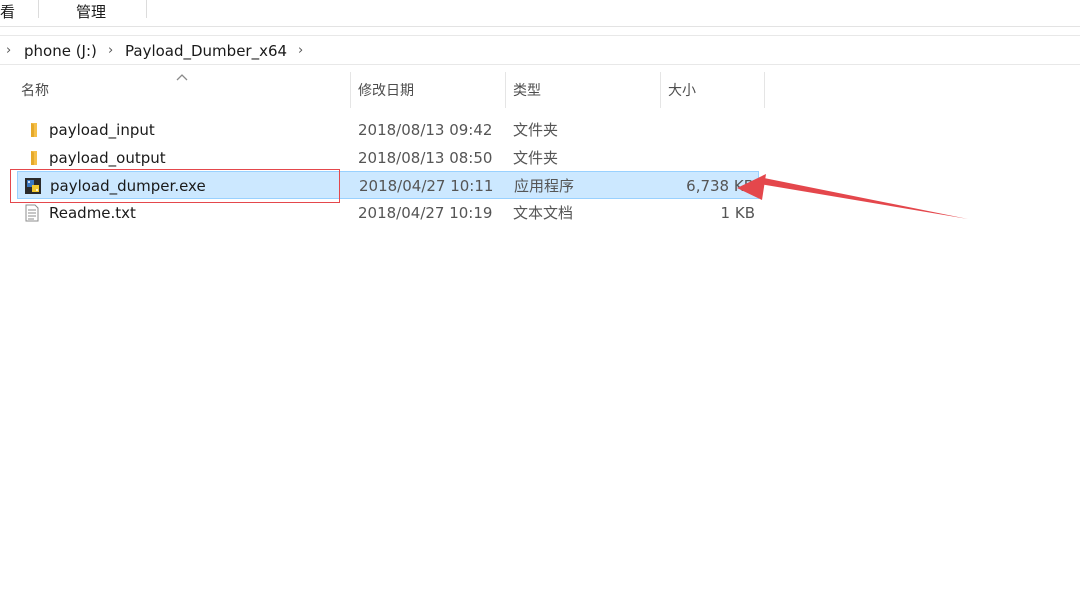  Describe the element at coordinates (425, 130) in the screenshot. I see `file-date: 2018/08/13 09:42` at that location.